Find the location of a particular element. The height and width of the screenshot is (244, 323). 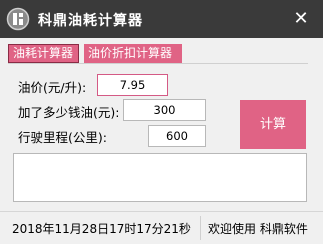

tab-divider is located at coordinates (158, 63).